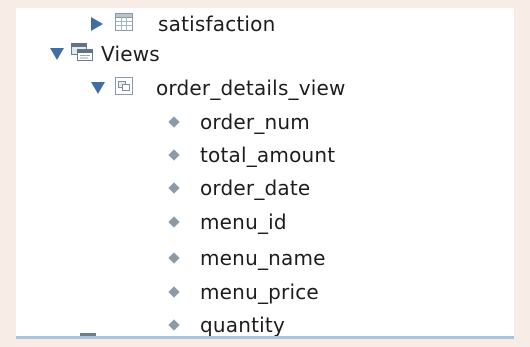  What do you see at coordinates (268, 155) in the screenshot?
I see `column-label: total_amount` at bounding box center [268, 155].